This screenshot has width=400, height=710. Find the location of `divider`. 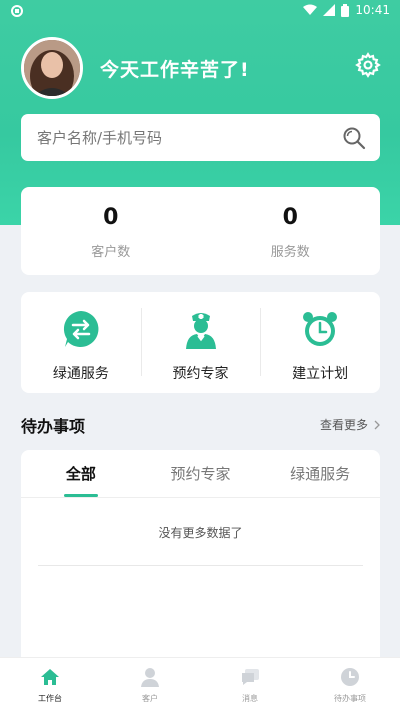

divider is located at coordinates (200, 565).